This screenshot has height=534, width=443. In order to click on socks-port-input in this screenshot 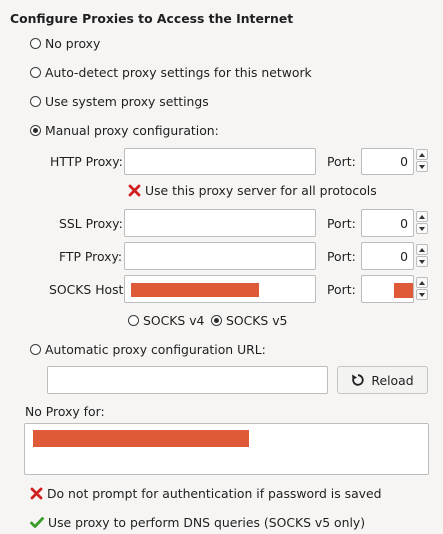, I will do `click(387, 289)`.